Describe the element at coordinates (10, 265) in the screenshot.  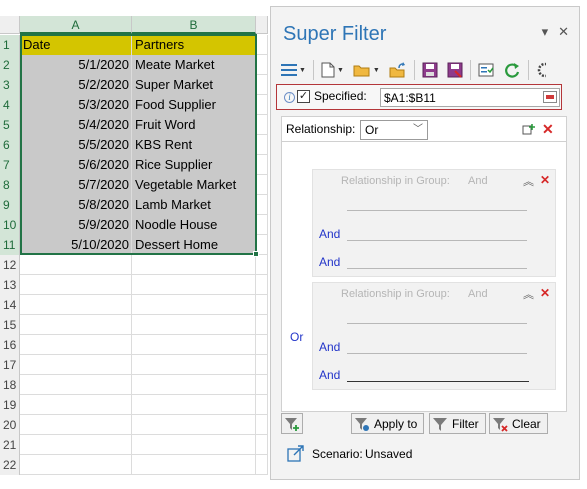
I see `row-header: 12` at that location.